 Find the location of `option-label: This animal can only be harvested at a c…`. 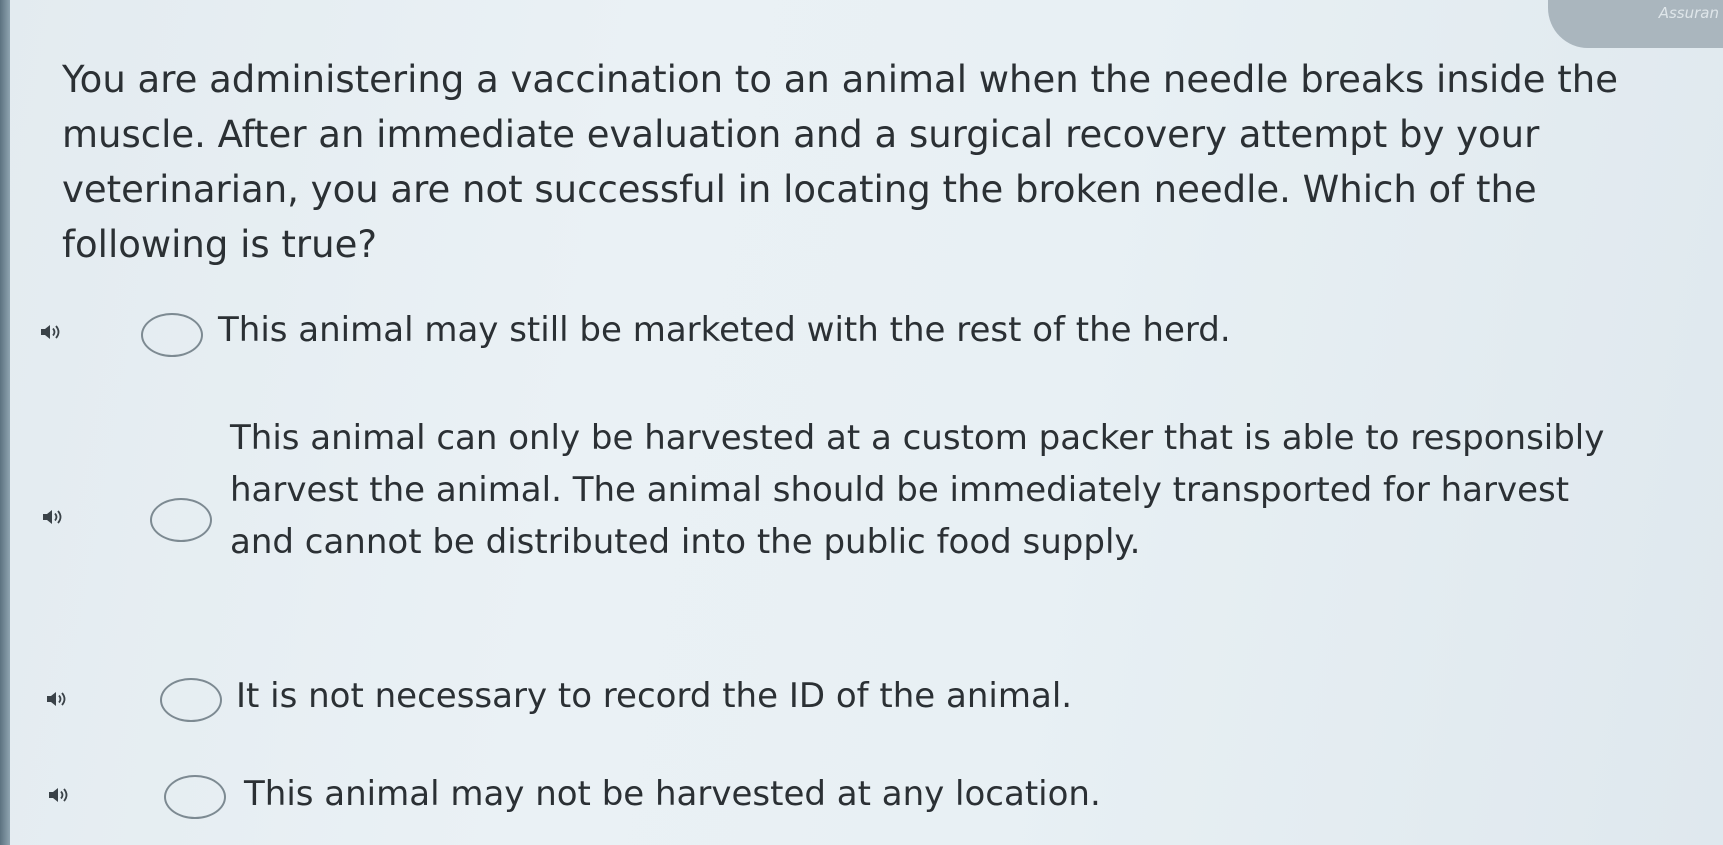

option-label: This animal can only be harvested at a c… is located at coordinates (917, 490).